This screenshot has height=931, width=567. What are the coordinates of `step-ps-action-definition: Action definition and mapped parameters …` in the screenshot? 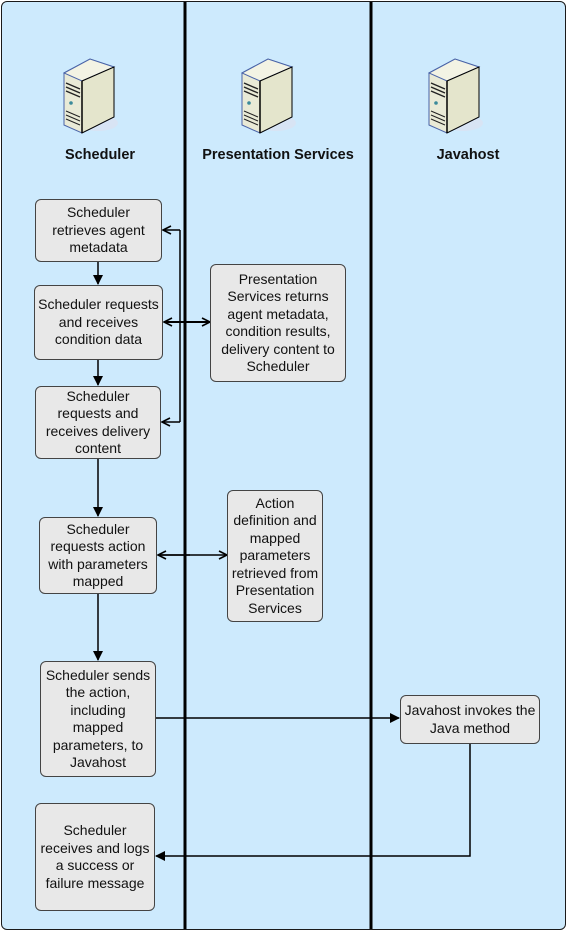 It's located at (275, 556).